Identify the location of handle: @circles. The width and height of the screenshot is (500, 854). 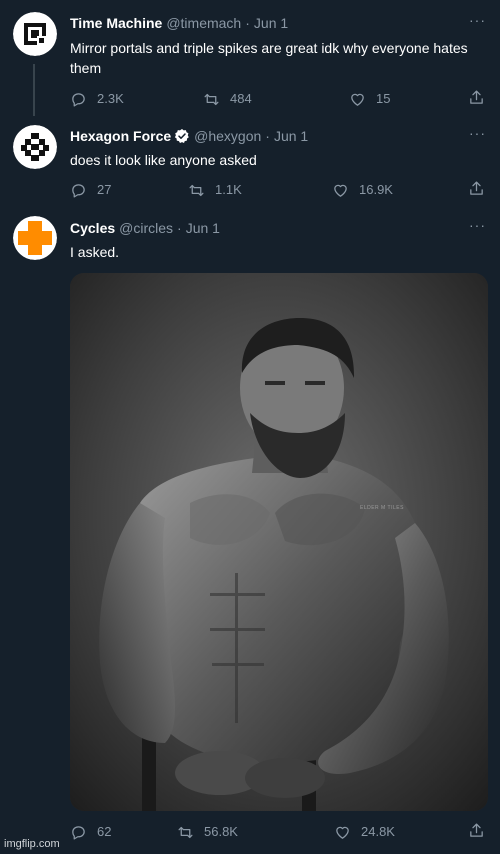
(146, 228).